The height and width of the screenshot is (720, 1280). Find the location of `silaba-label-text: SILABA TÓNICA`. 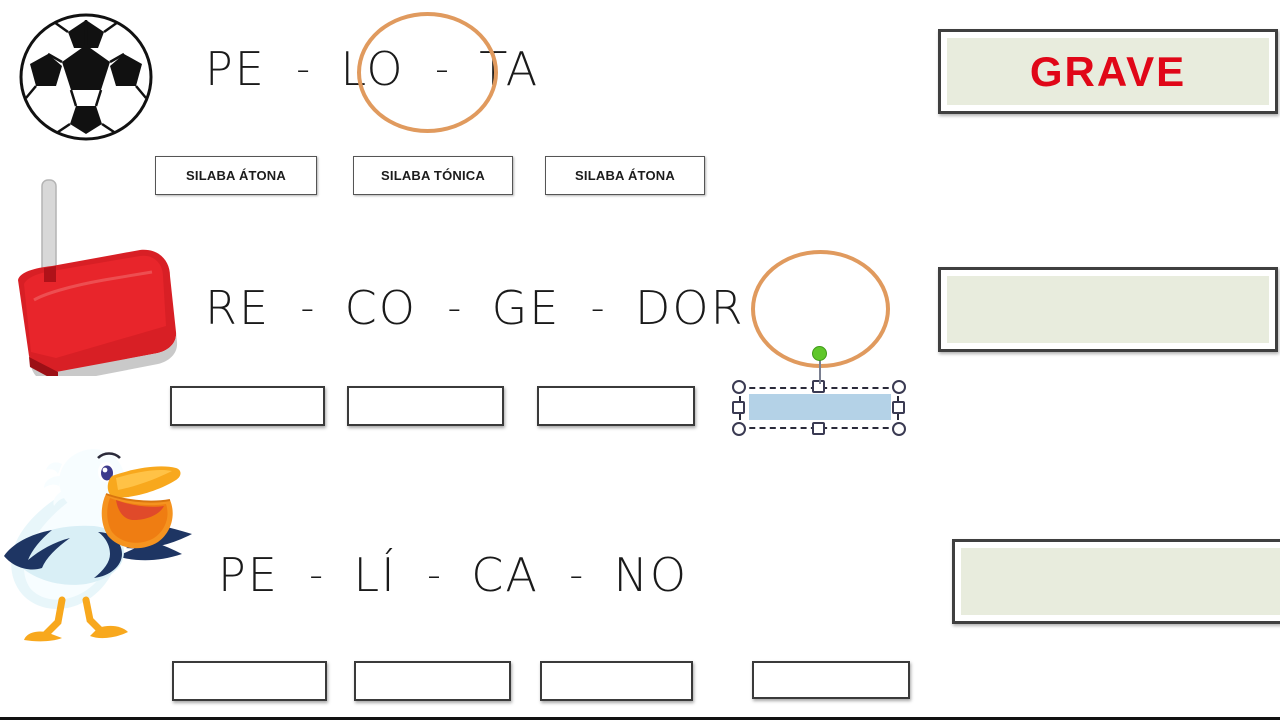

silaba-label-text: SILABA TÓNICA is located at coordinates (433, 175).